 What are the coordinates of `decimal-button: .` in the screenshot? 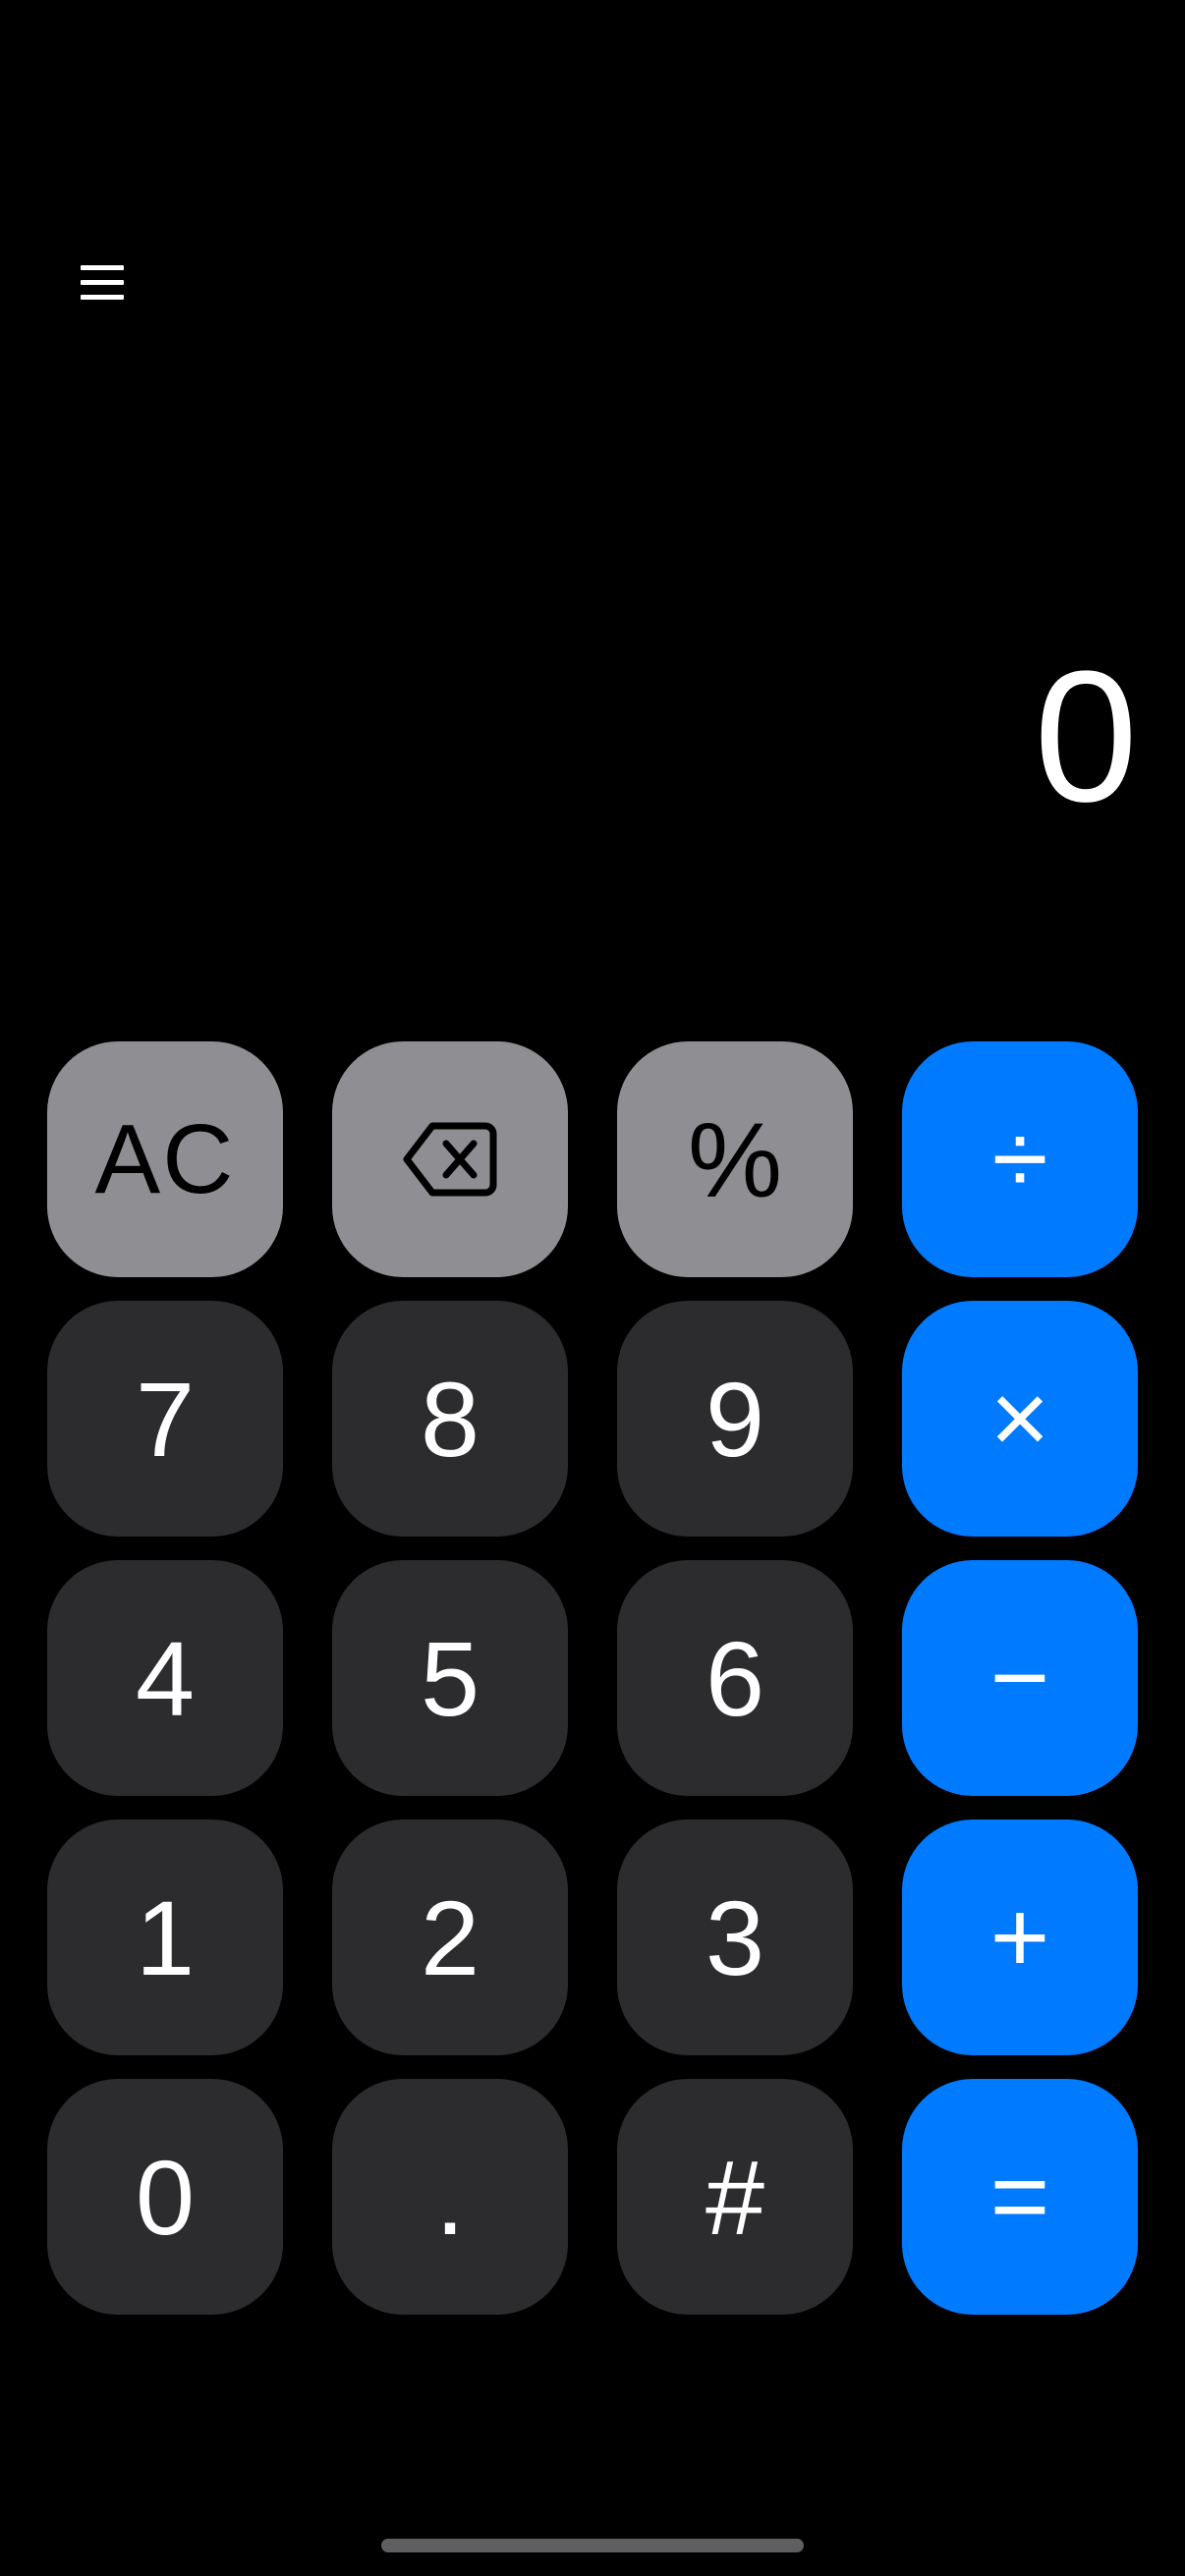 It's located at (450, 2197).